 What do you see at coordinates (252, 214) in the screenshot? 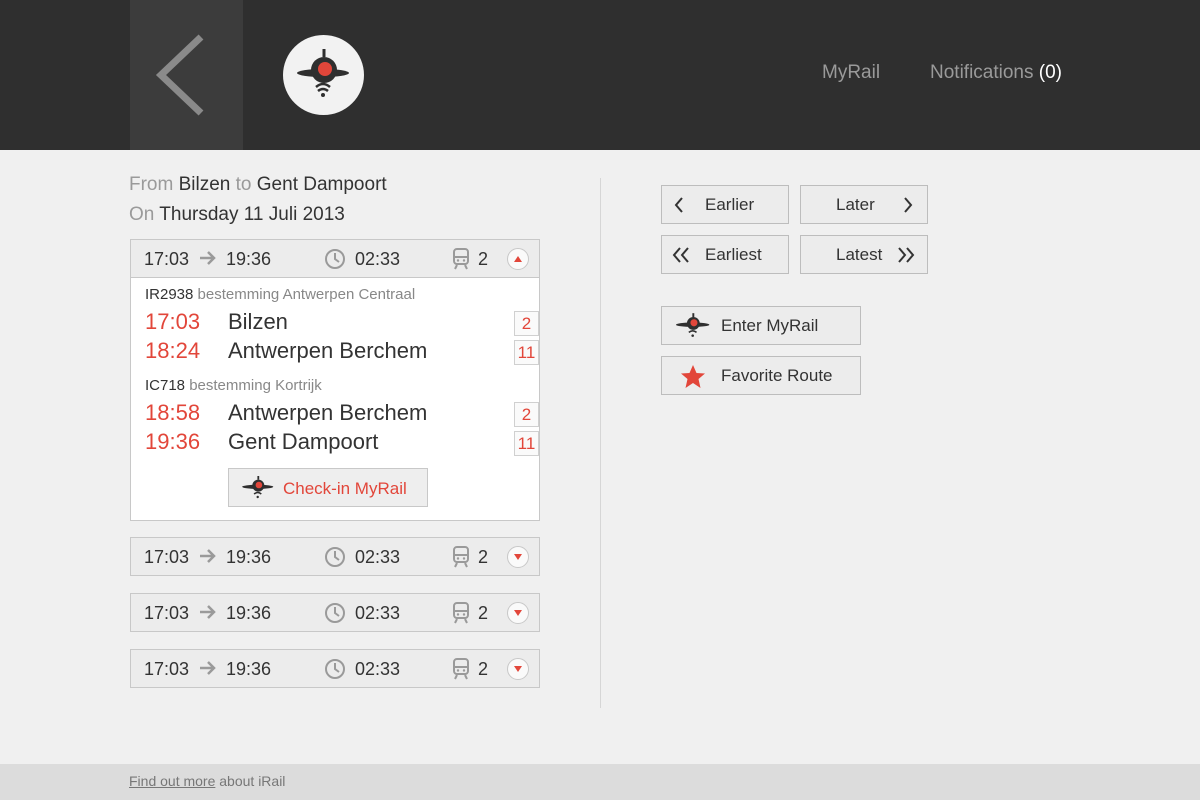
I see `travel-date: Thursday 11 Juli 2013` at bounding box center [252, 214].